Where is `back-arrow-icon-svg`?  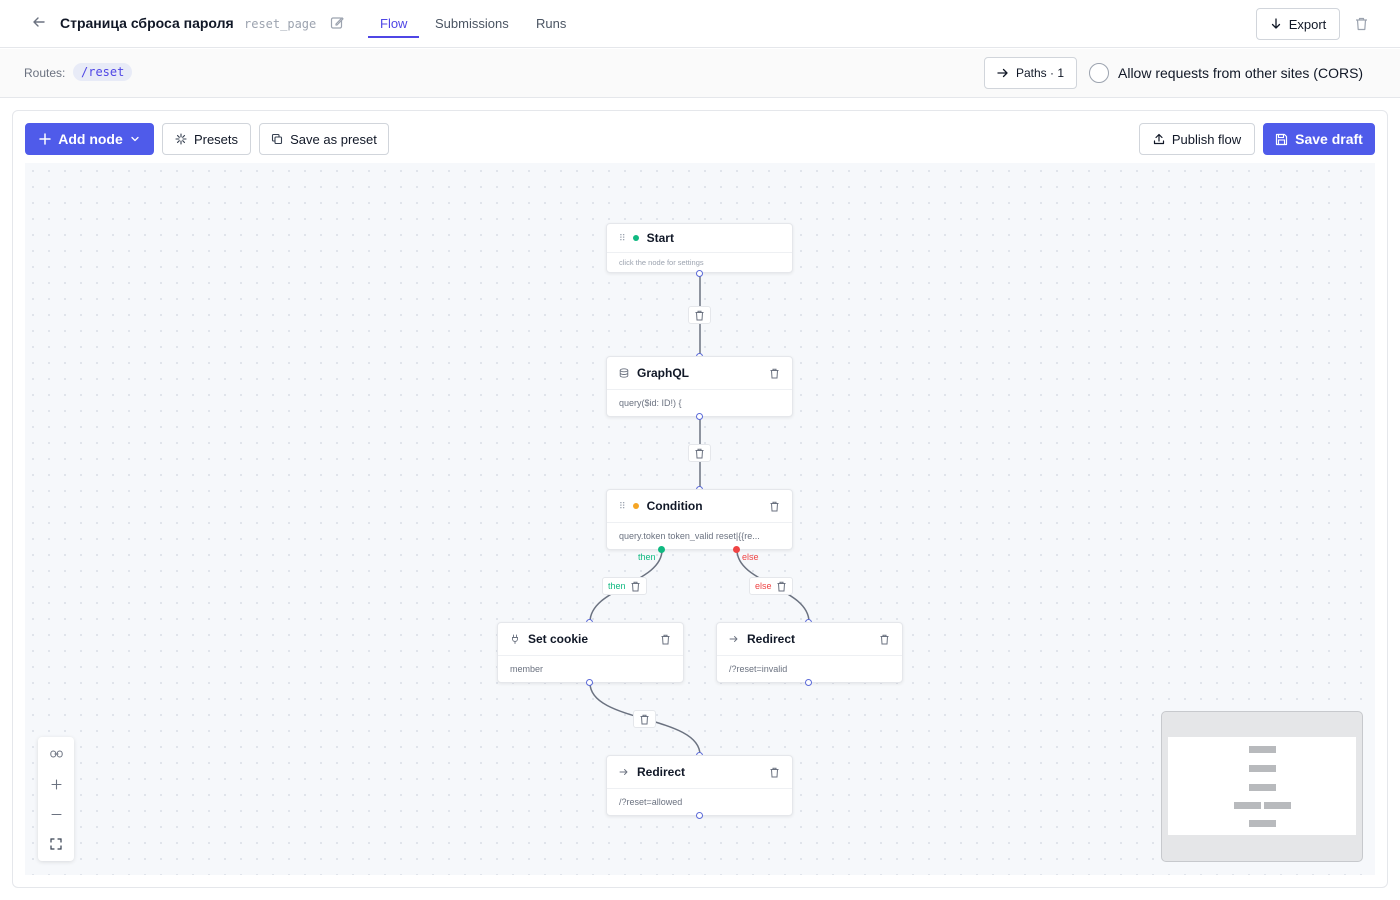
back-arrow-icon-svg is located at coordinates (39, 22).